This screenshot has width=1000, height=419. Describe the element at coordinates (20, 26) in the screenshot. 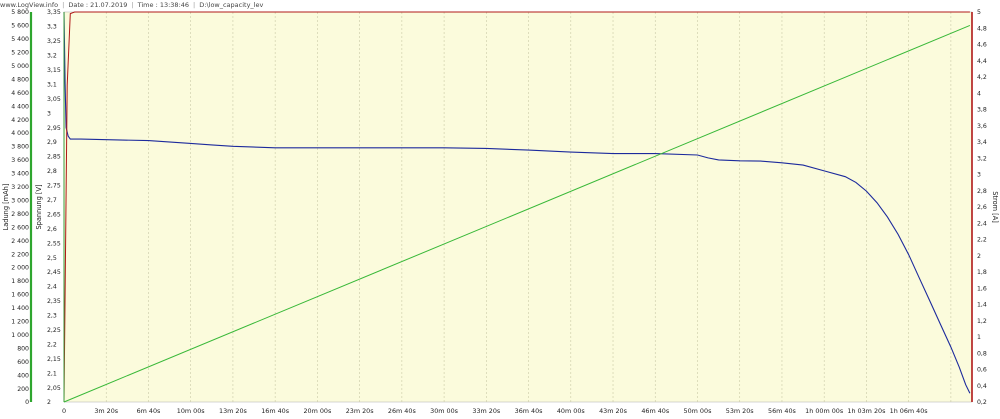

I see `ladung-tick-label: 5 600` at that location.